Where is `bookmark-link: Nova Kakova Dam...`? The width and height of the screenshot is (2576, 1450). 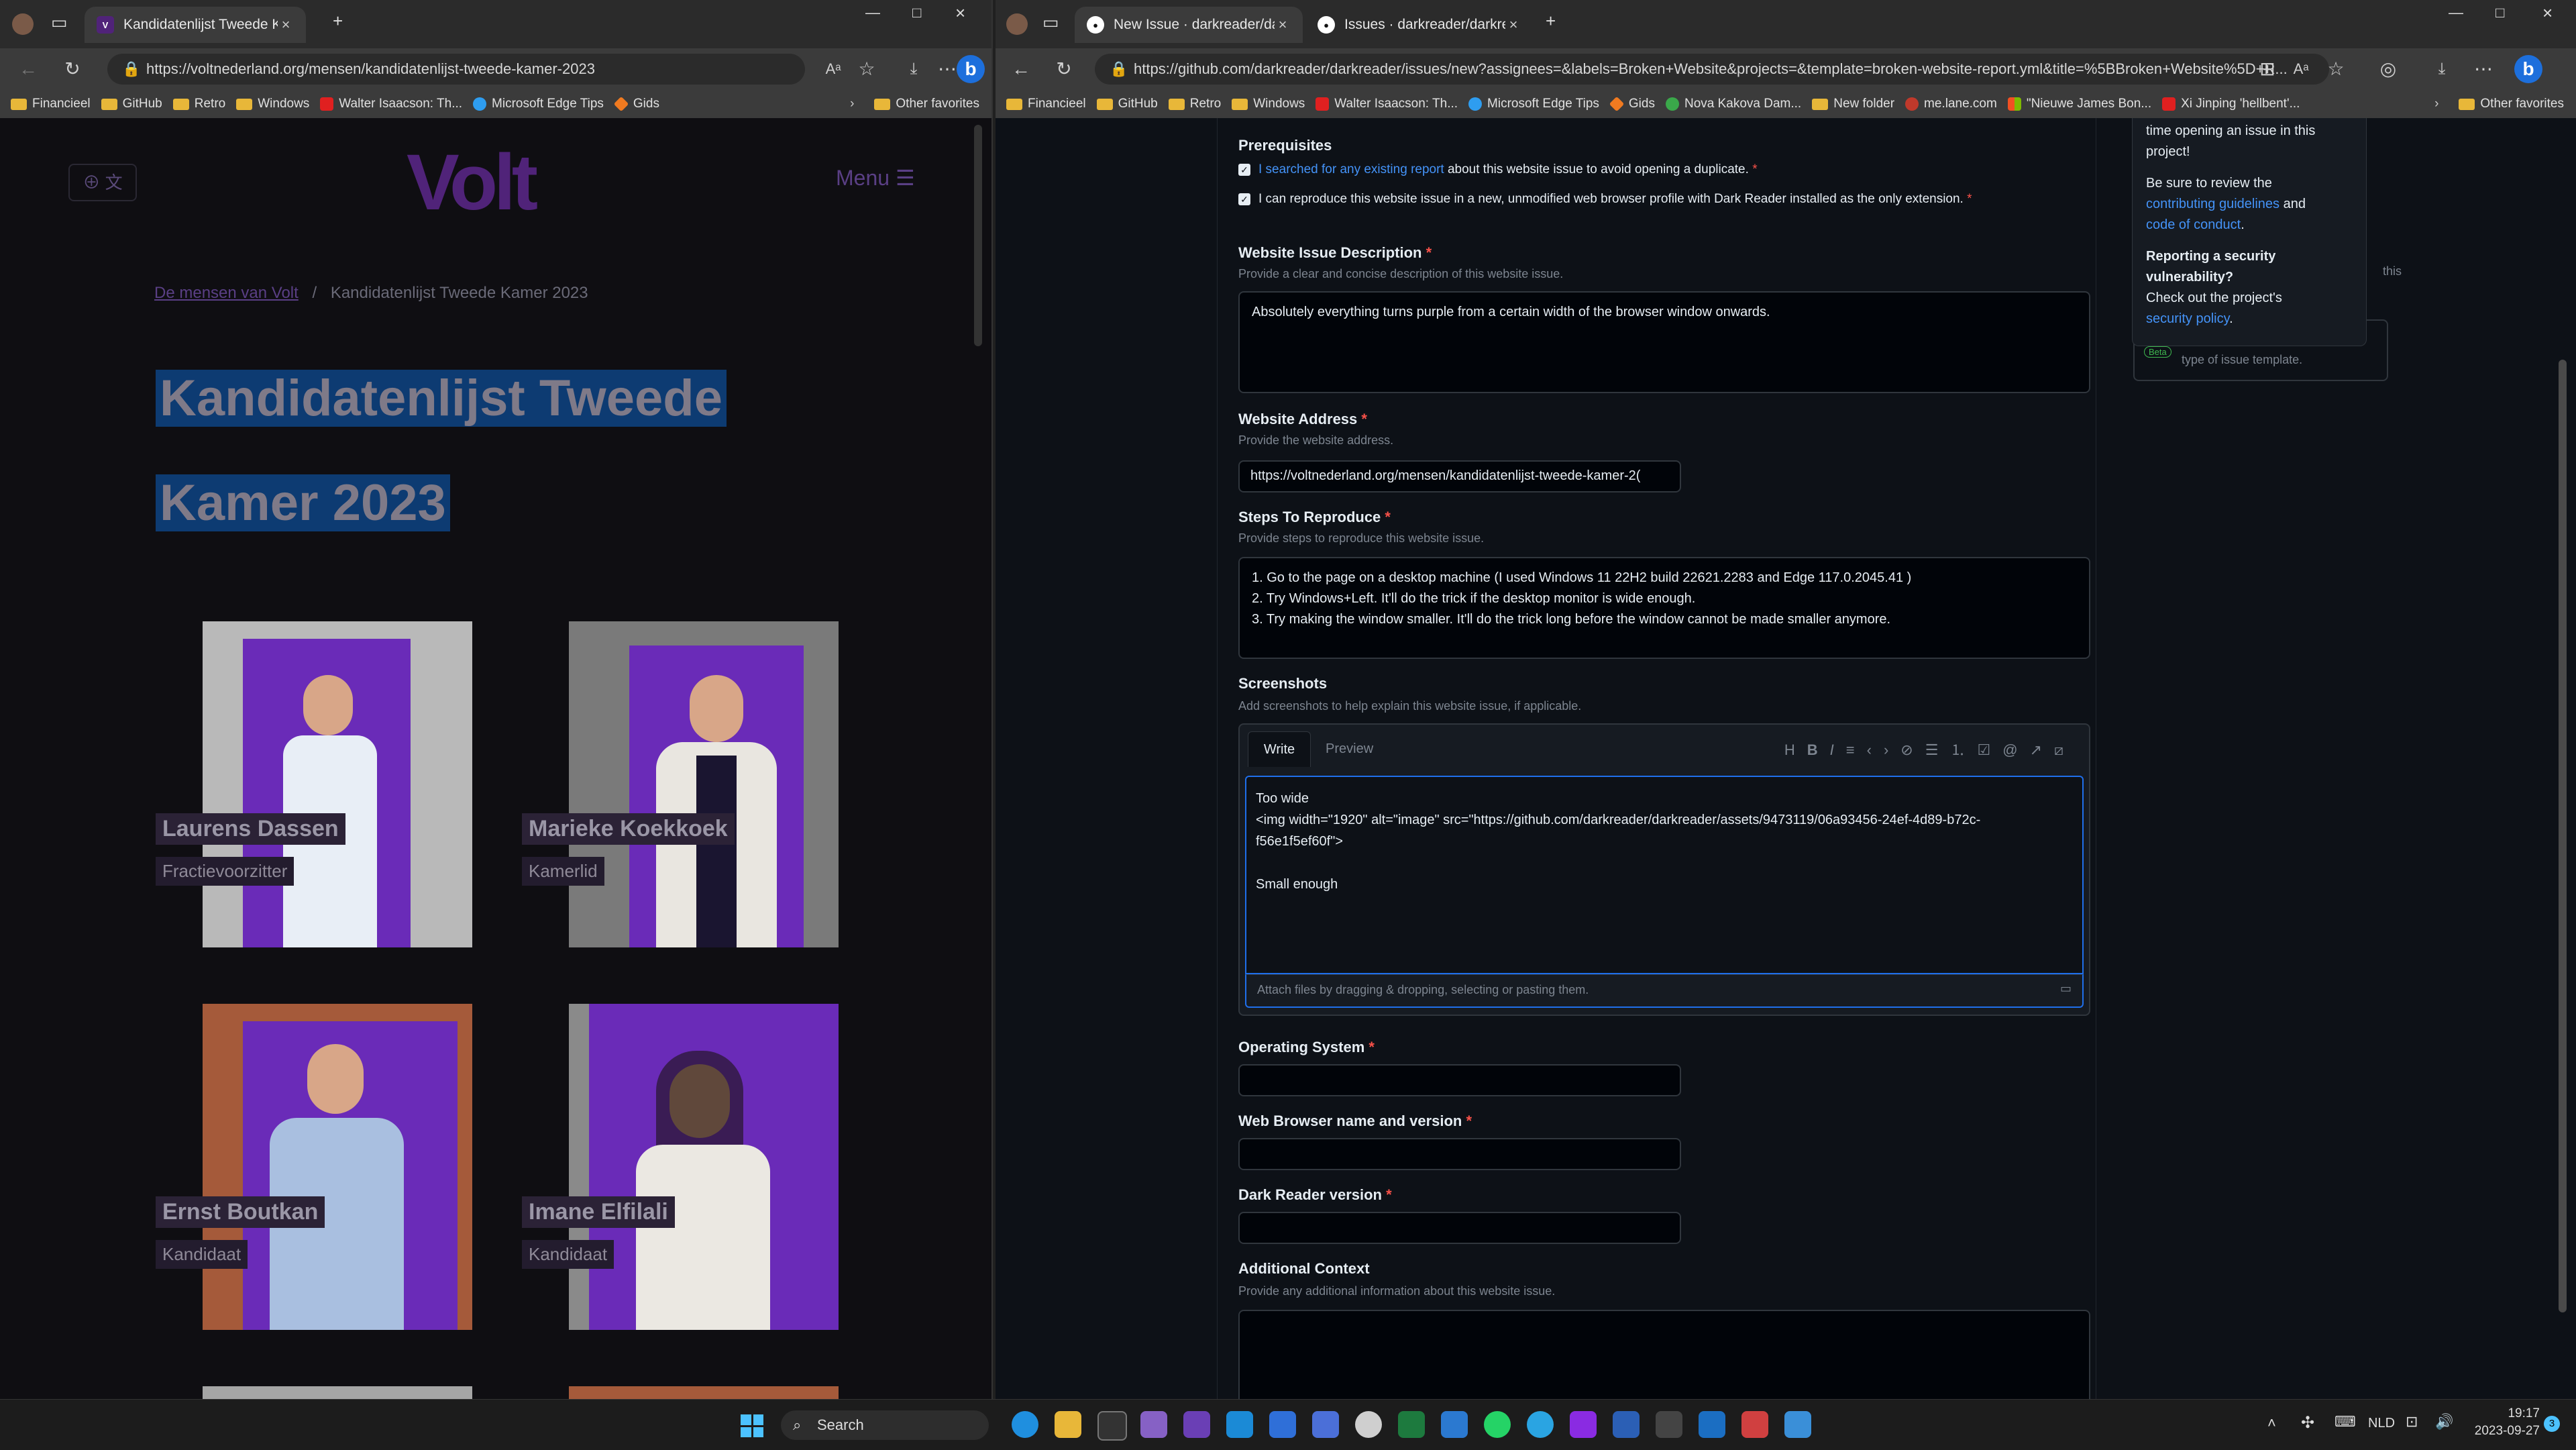 bookmark-link: Nova Kakova Dam... is located at coordinates (1733, 104).